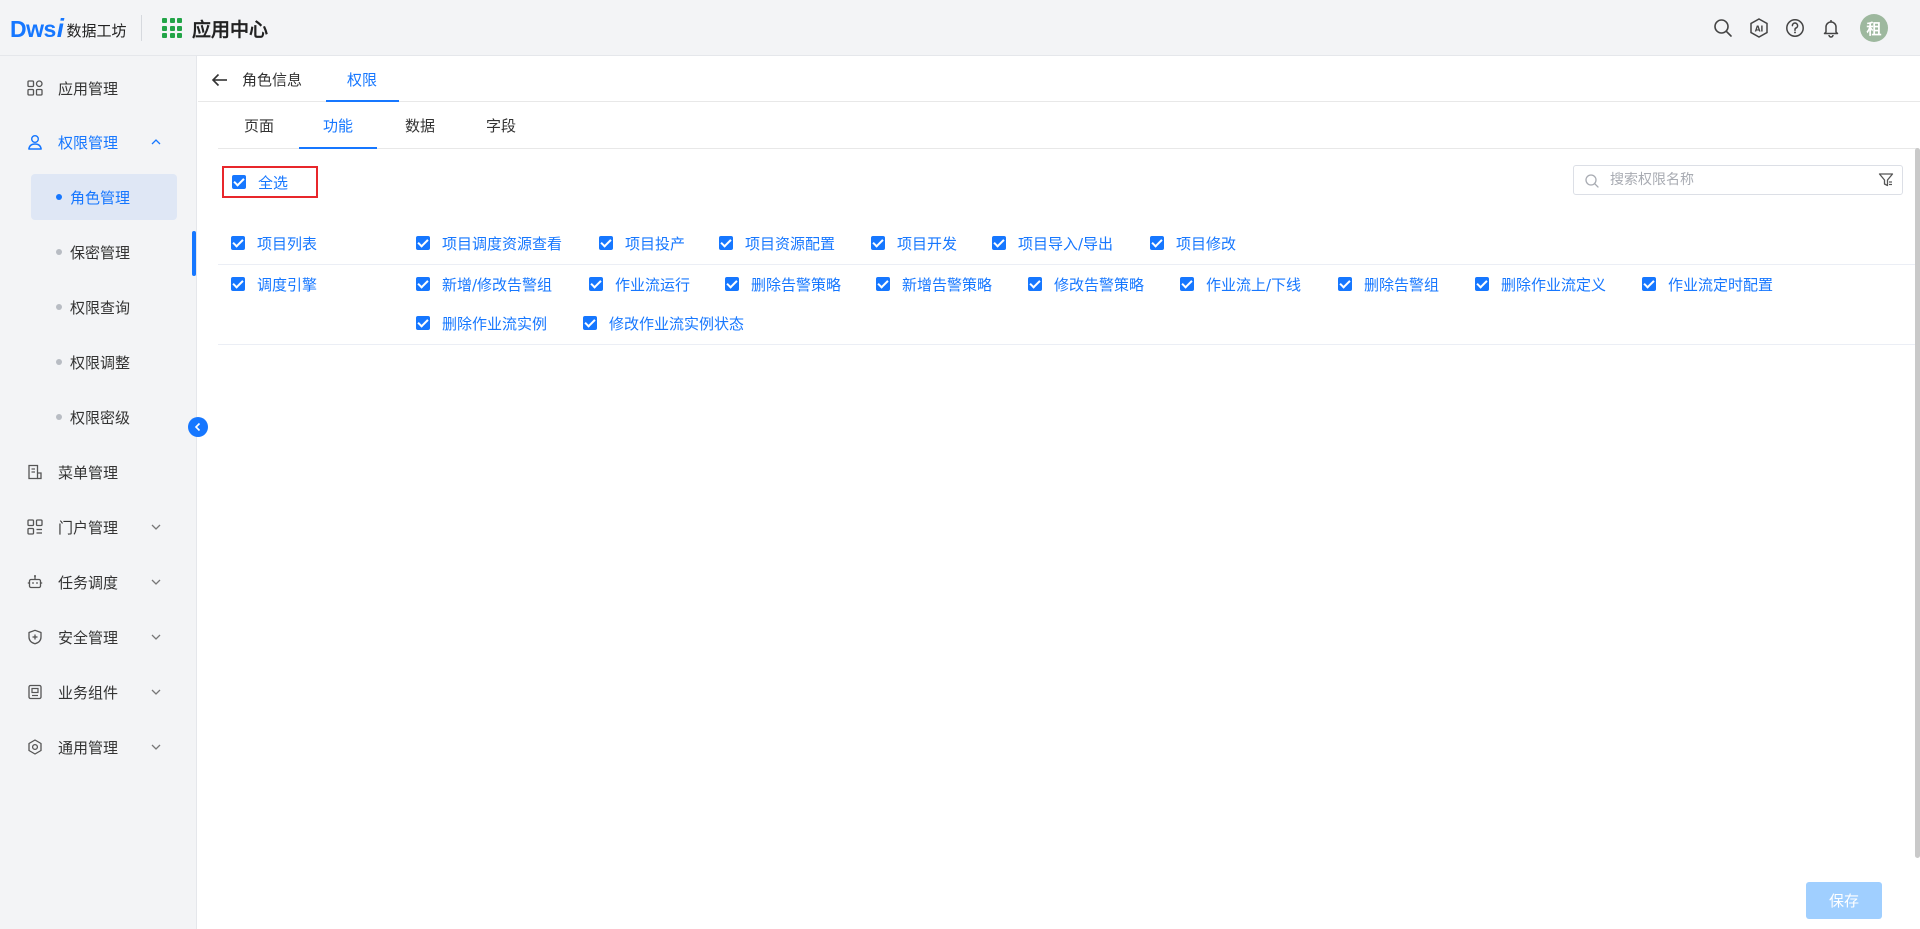 The height and width of the screenshot is (929, 1920). What do you see at coordinates (420, 125) in the screenshot?
I see `tab-data: 数据` at bounding box center [420, 125].